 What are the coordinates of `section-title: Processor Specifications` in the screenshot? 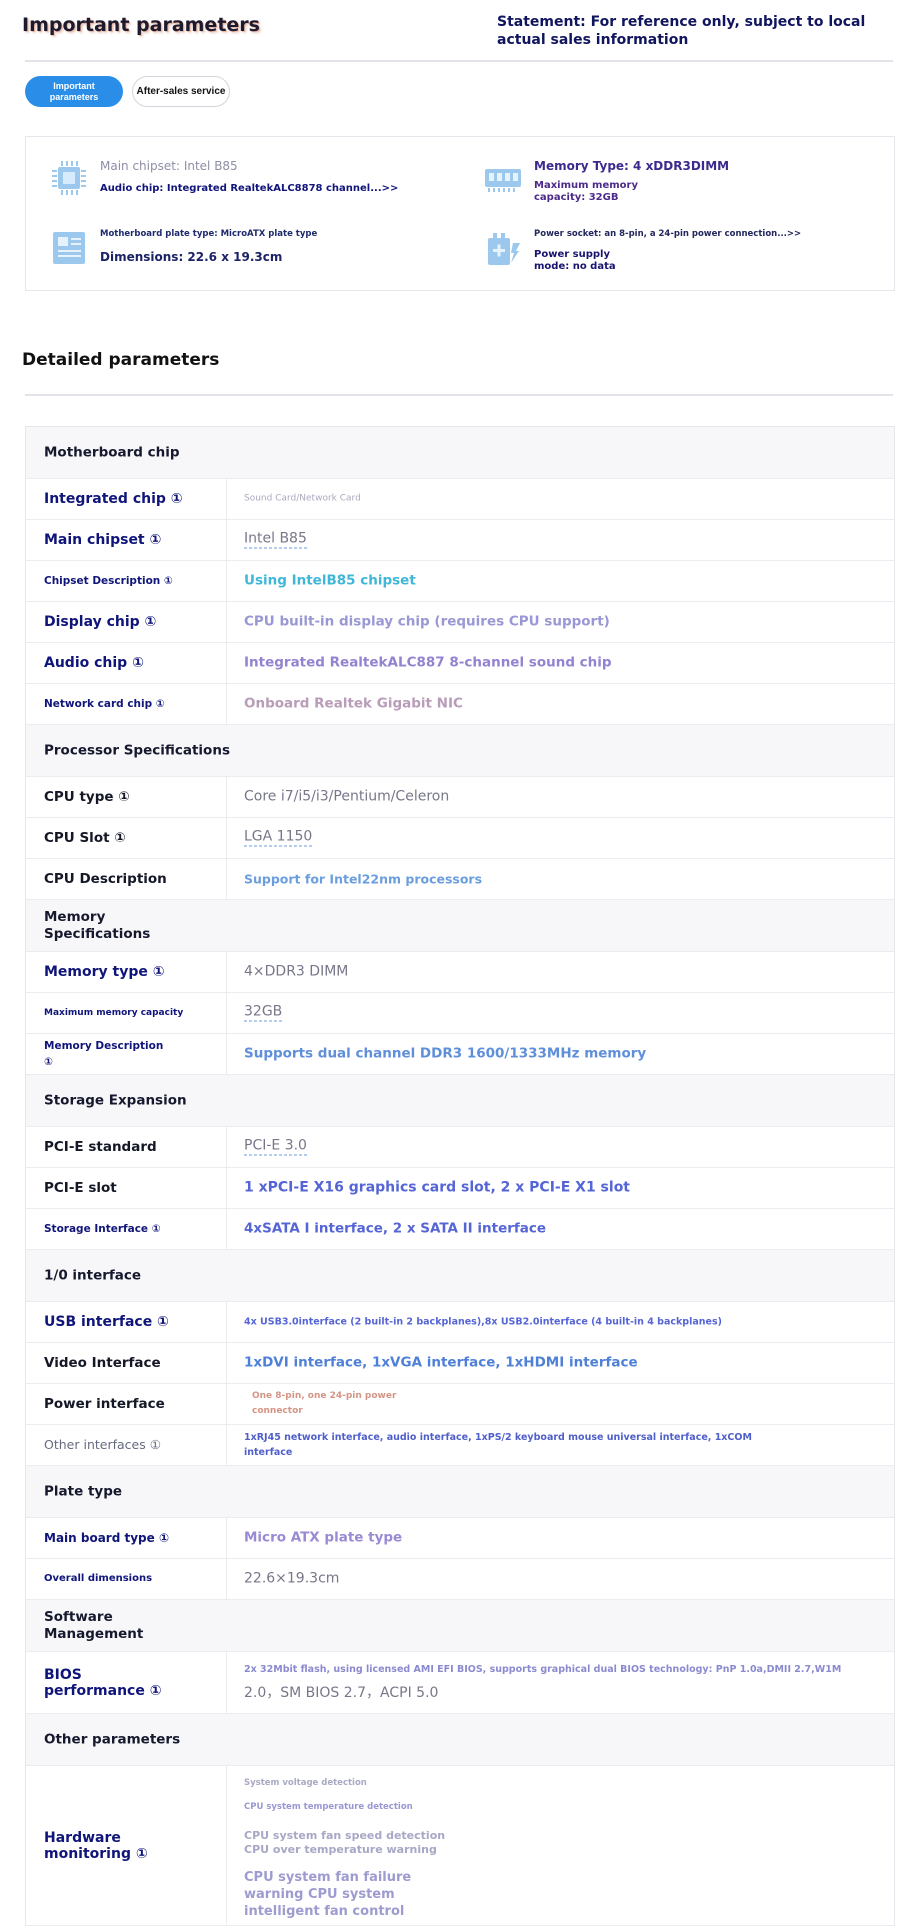 It's located at (137, 750).